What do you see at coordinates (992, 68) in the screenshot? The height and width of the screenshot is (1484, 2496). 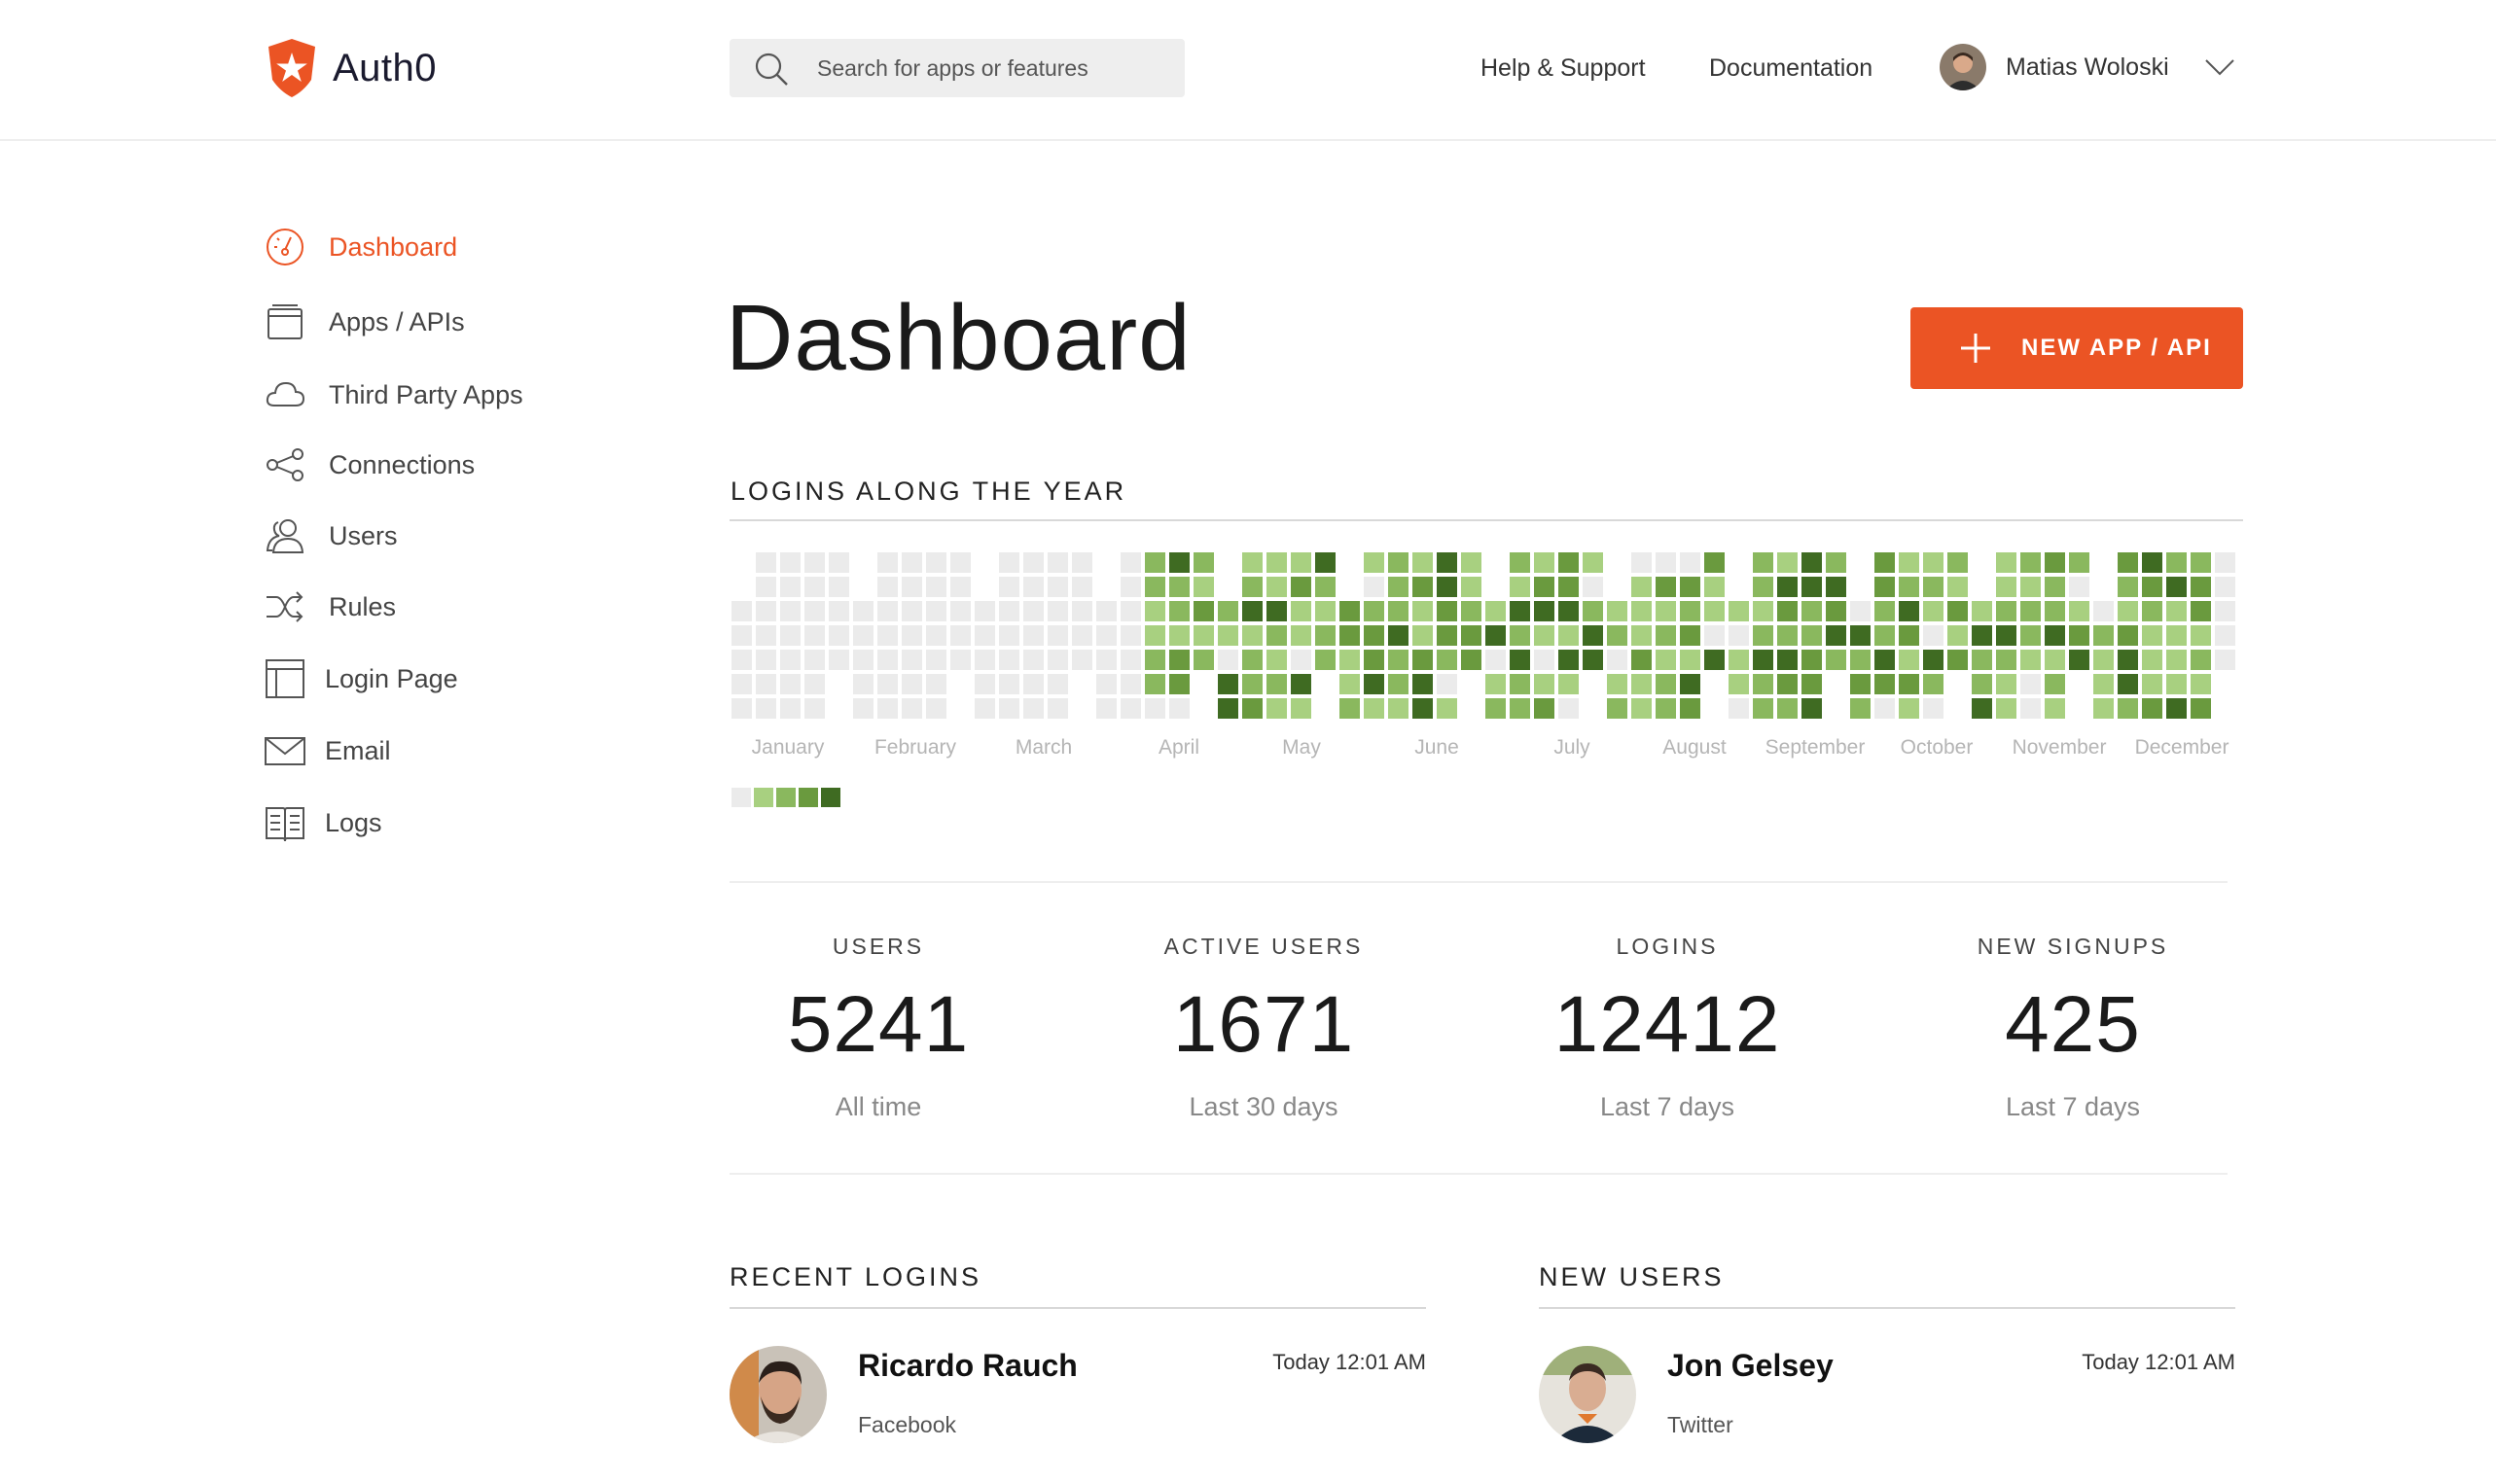 I see `search-input` at bounding box center [992, 68].